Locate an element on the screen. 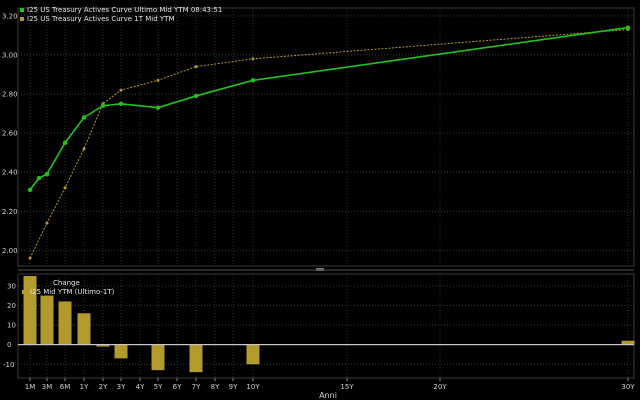 Image resolution: width=640 pixels, height=400 pixels. xtick-label-9Y: 9Y is located at coordinates (233, 387).